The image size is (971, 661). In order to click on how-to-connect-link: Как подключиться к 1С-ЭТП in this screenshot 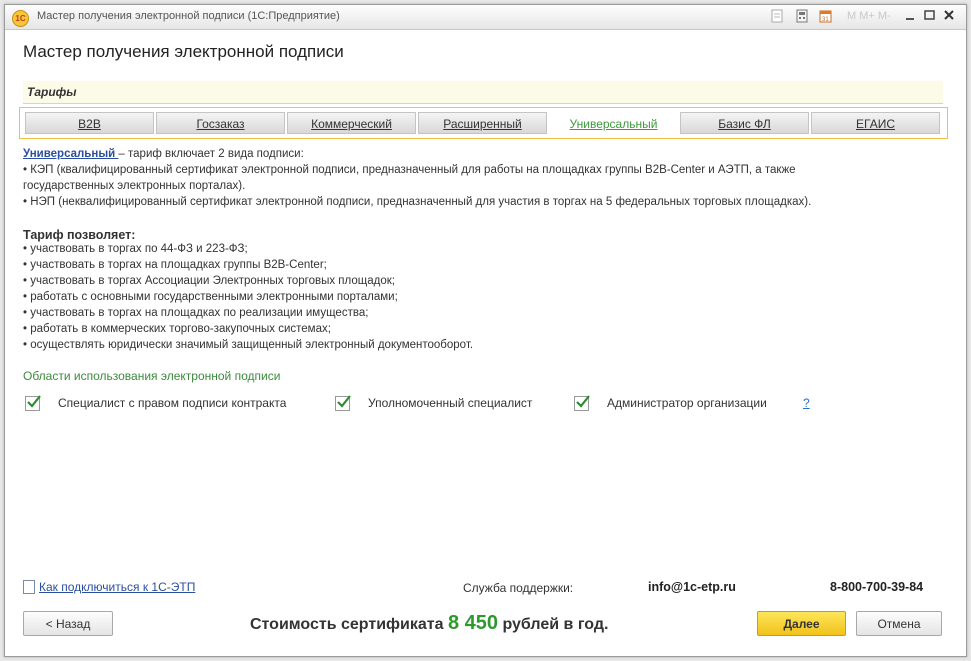, I will do `click(117, 587)`.